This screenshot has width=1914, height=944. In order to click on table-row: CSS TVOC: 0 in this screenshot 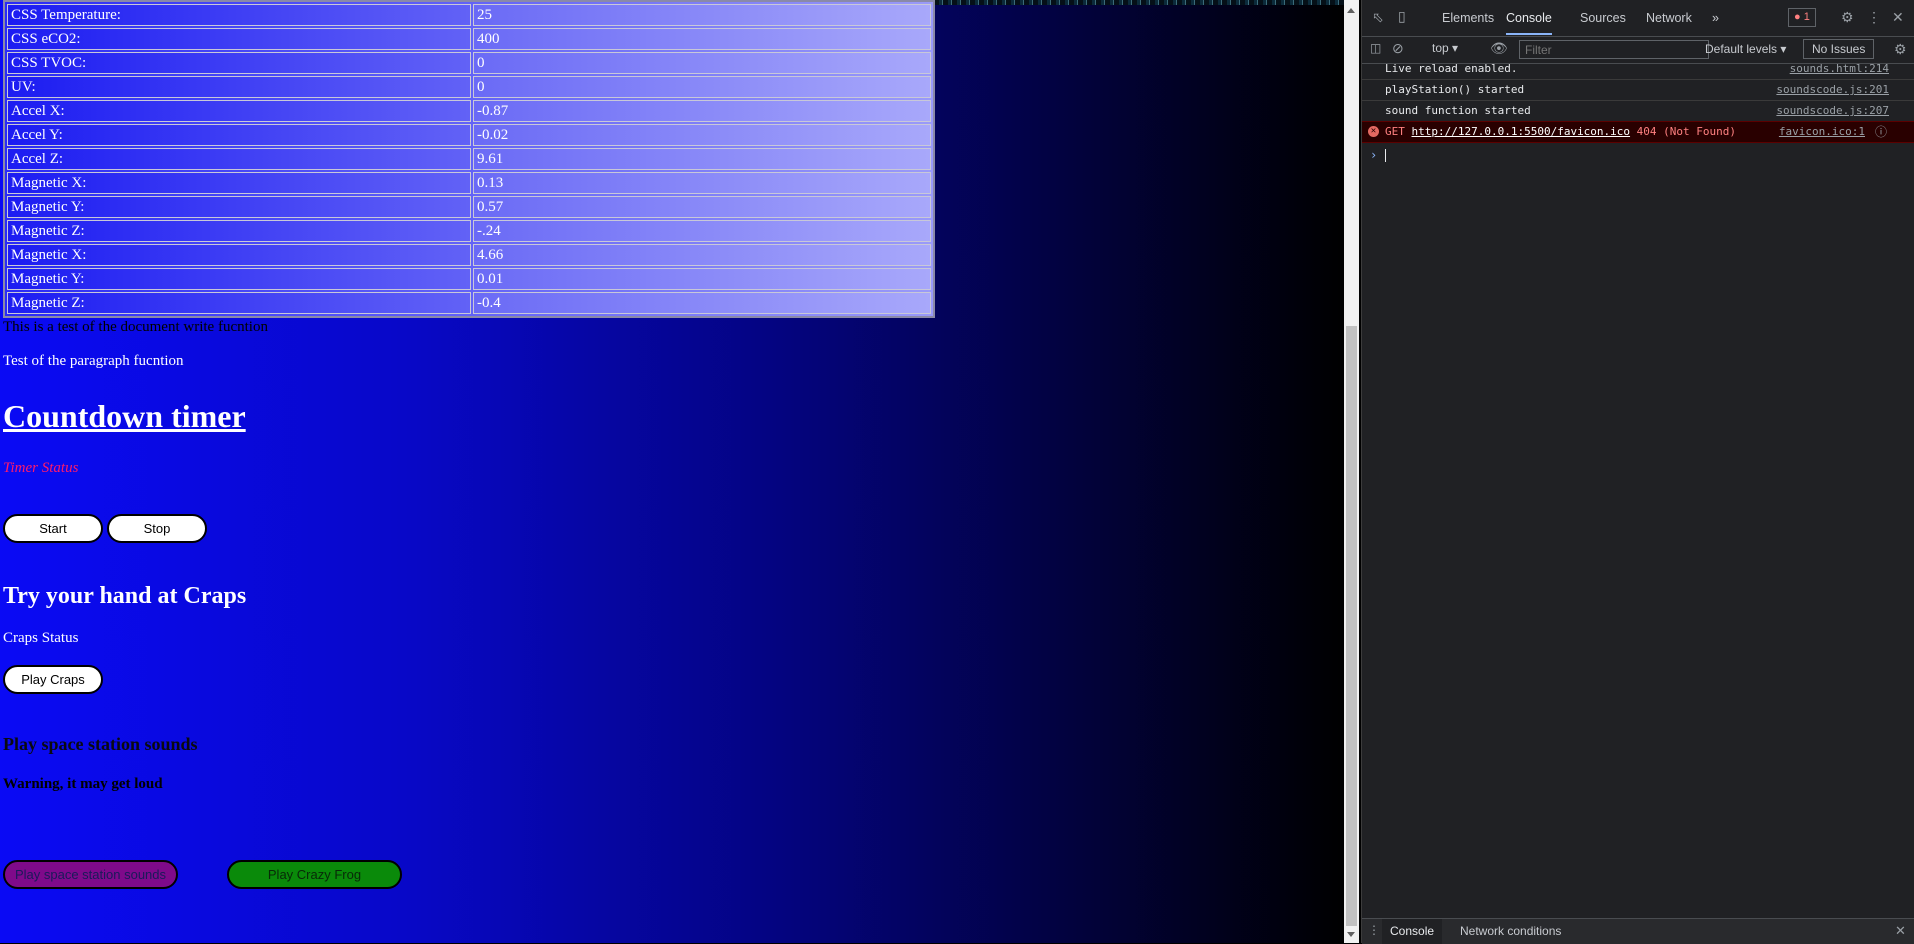, I will do `click(469, 63)`.